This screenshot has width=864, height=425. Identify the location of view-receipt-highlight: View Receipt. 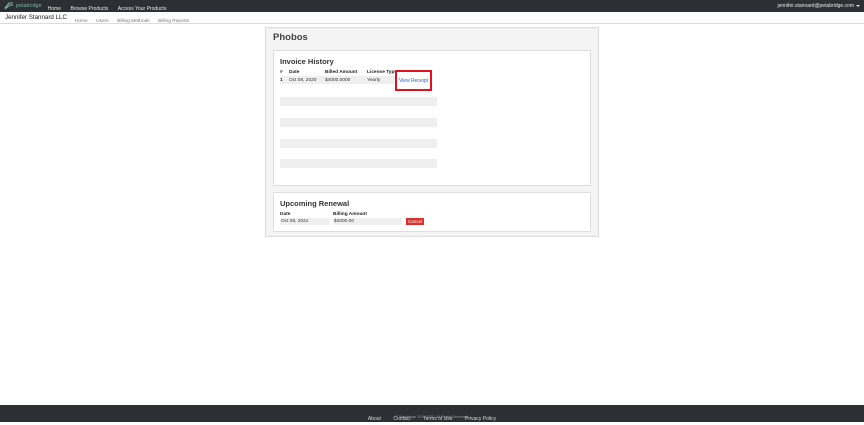
(413, 80).